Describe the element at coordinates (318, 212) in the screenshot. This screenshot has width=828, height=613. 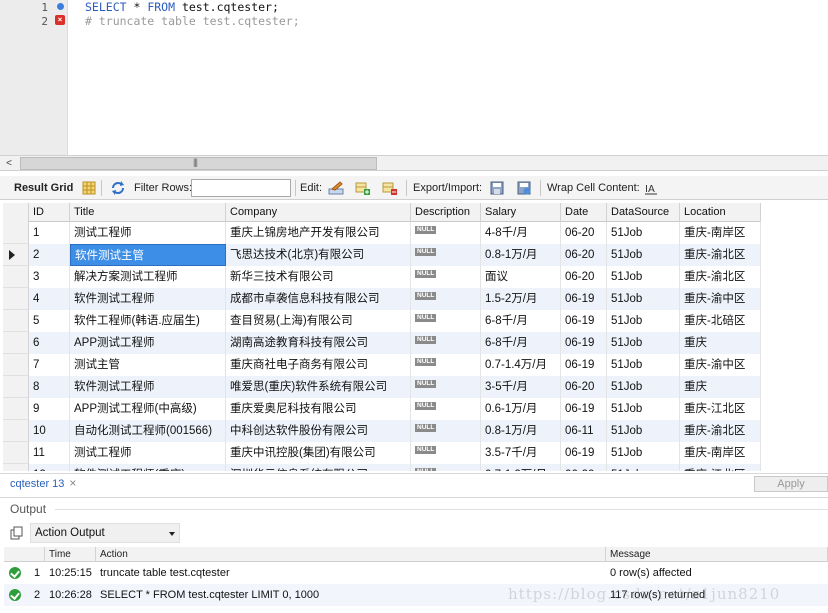
I see `column-header-company: Company` at that location.